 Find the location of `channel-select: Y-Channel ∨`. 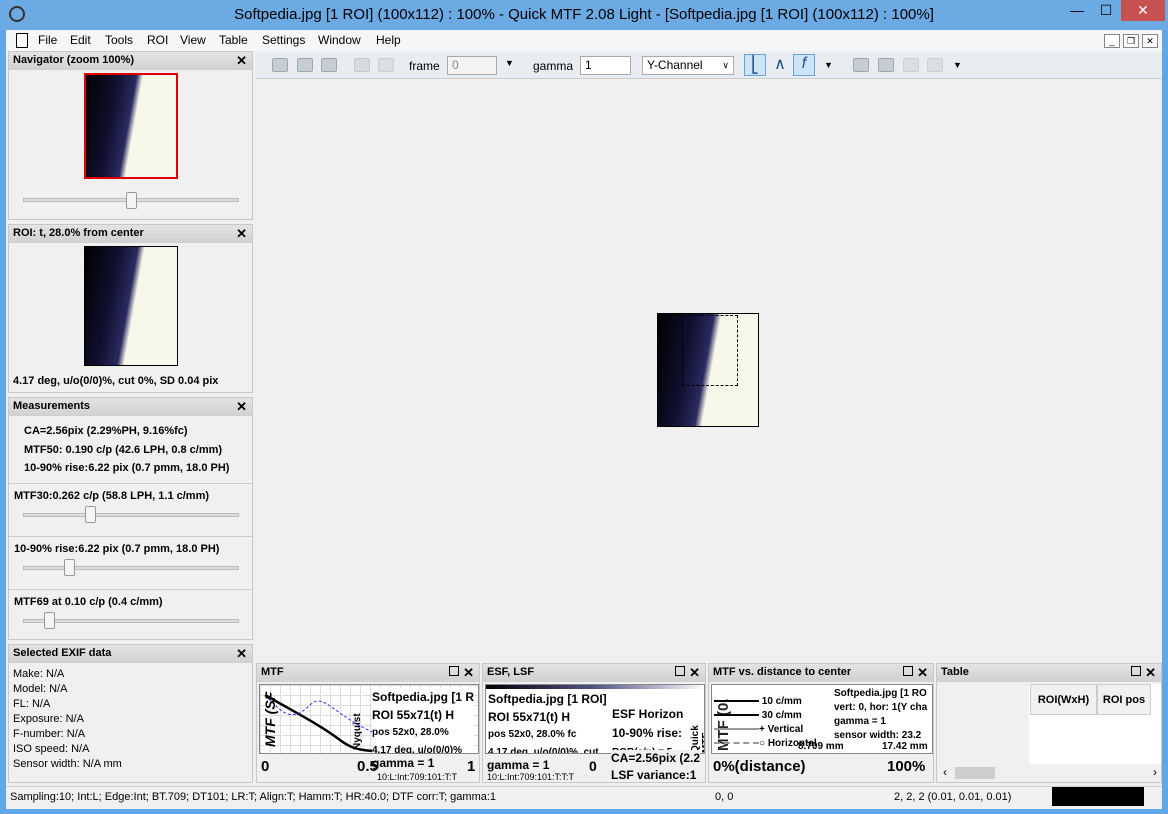

channel-select: Y-Channel ∨ is located at coordinates (688, 65).